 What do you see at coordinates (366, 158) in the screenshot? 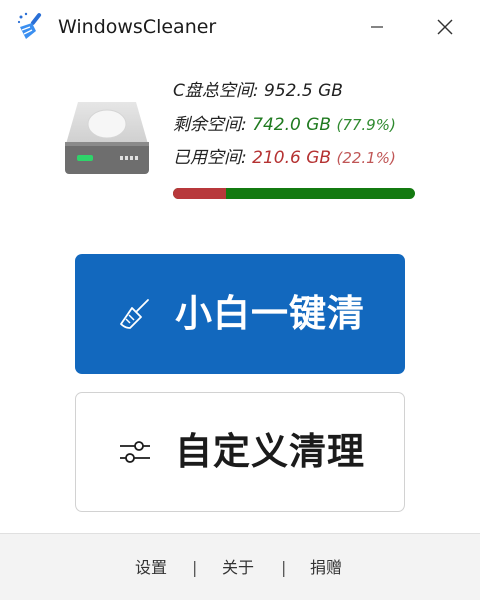
I see `used-percent: (22.1%)` at bounding box center [366, 158].